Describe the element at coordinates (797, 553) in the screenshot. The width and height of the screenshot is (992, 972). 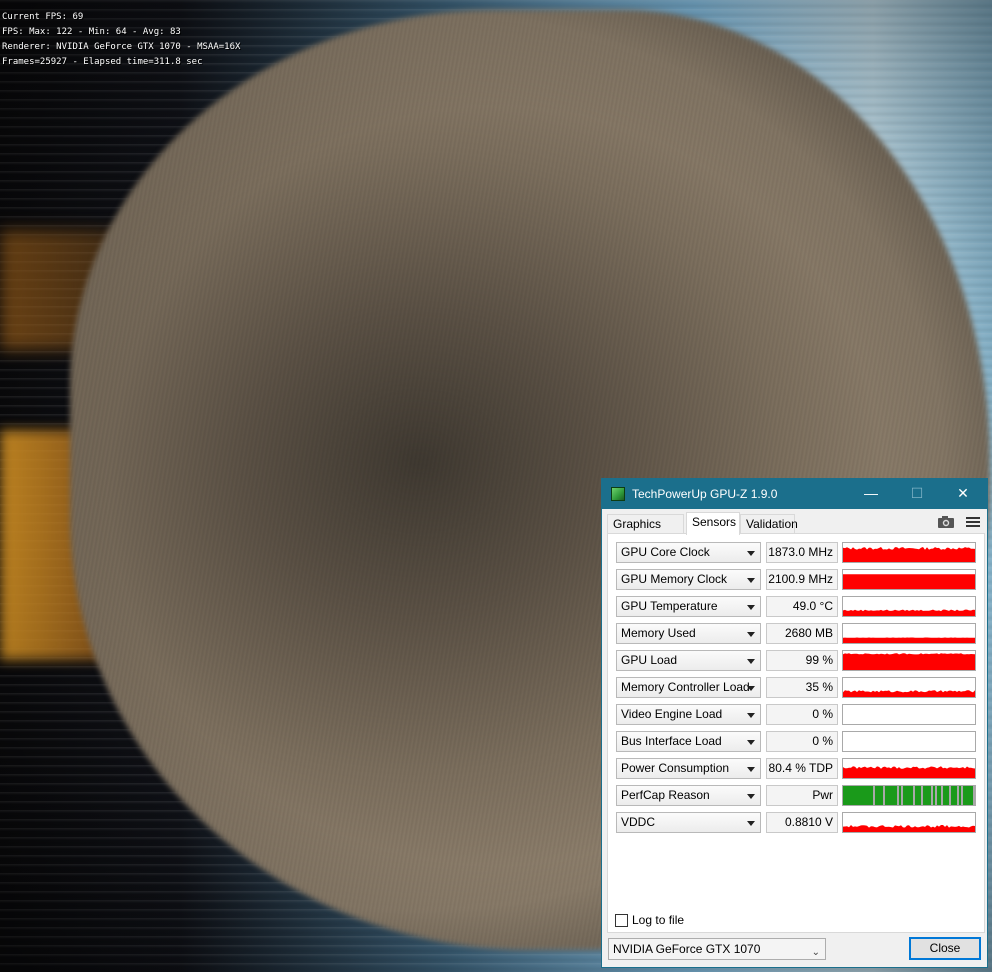
I see `sensor-row: GPU Core Clock 1873.0 MHz` at that location.